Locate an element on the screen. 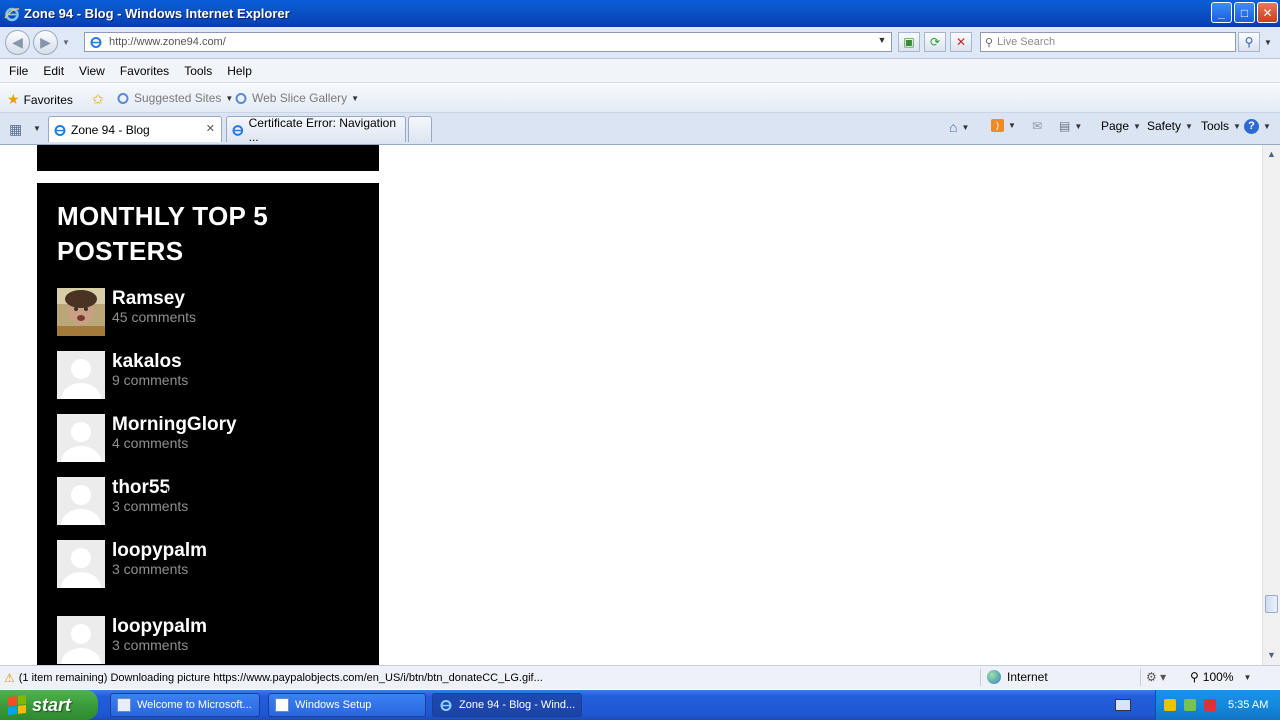 The width and height of the screenshot is (1280, 720). page-menu-button: Page ▼ is located at coordinates (1121, 126).